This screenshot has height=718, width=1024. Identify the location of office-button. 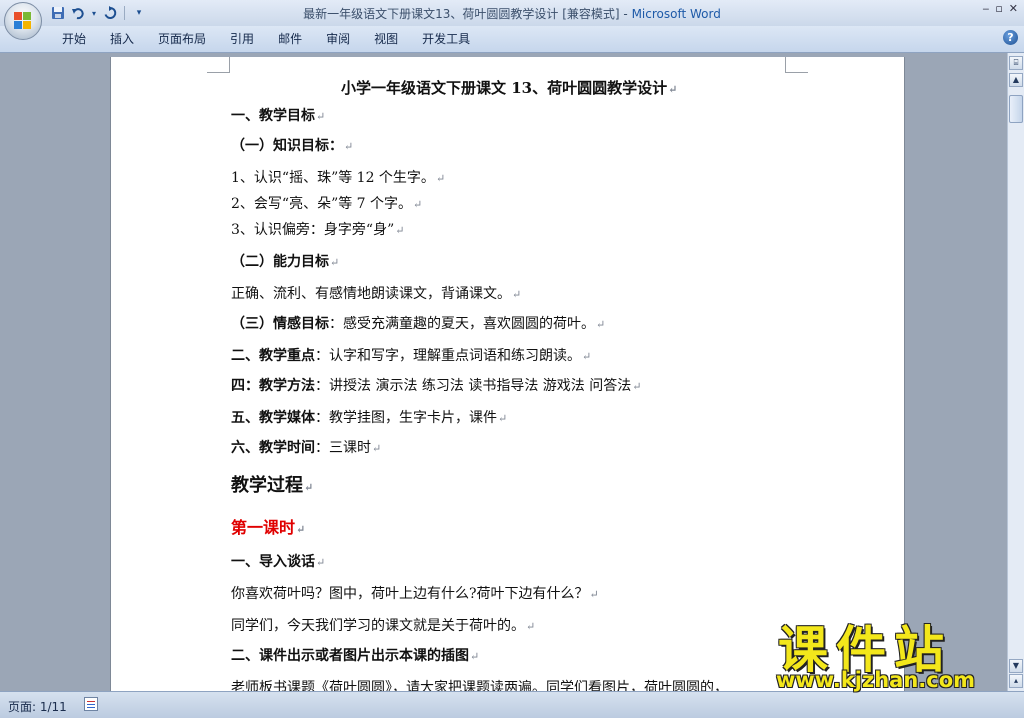
(23, 21).